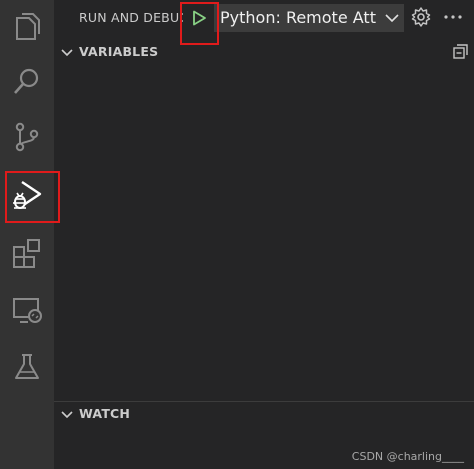  What do you see at coordinates (264, 414) in the screenshot?
I see `watch-section-header: WATCH` at bounding box center [264, 414].